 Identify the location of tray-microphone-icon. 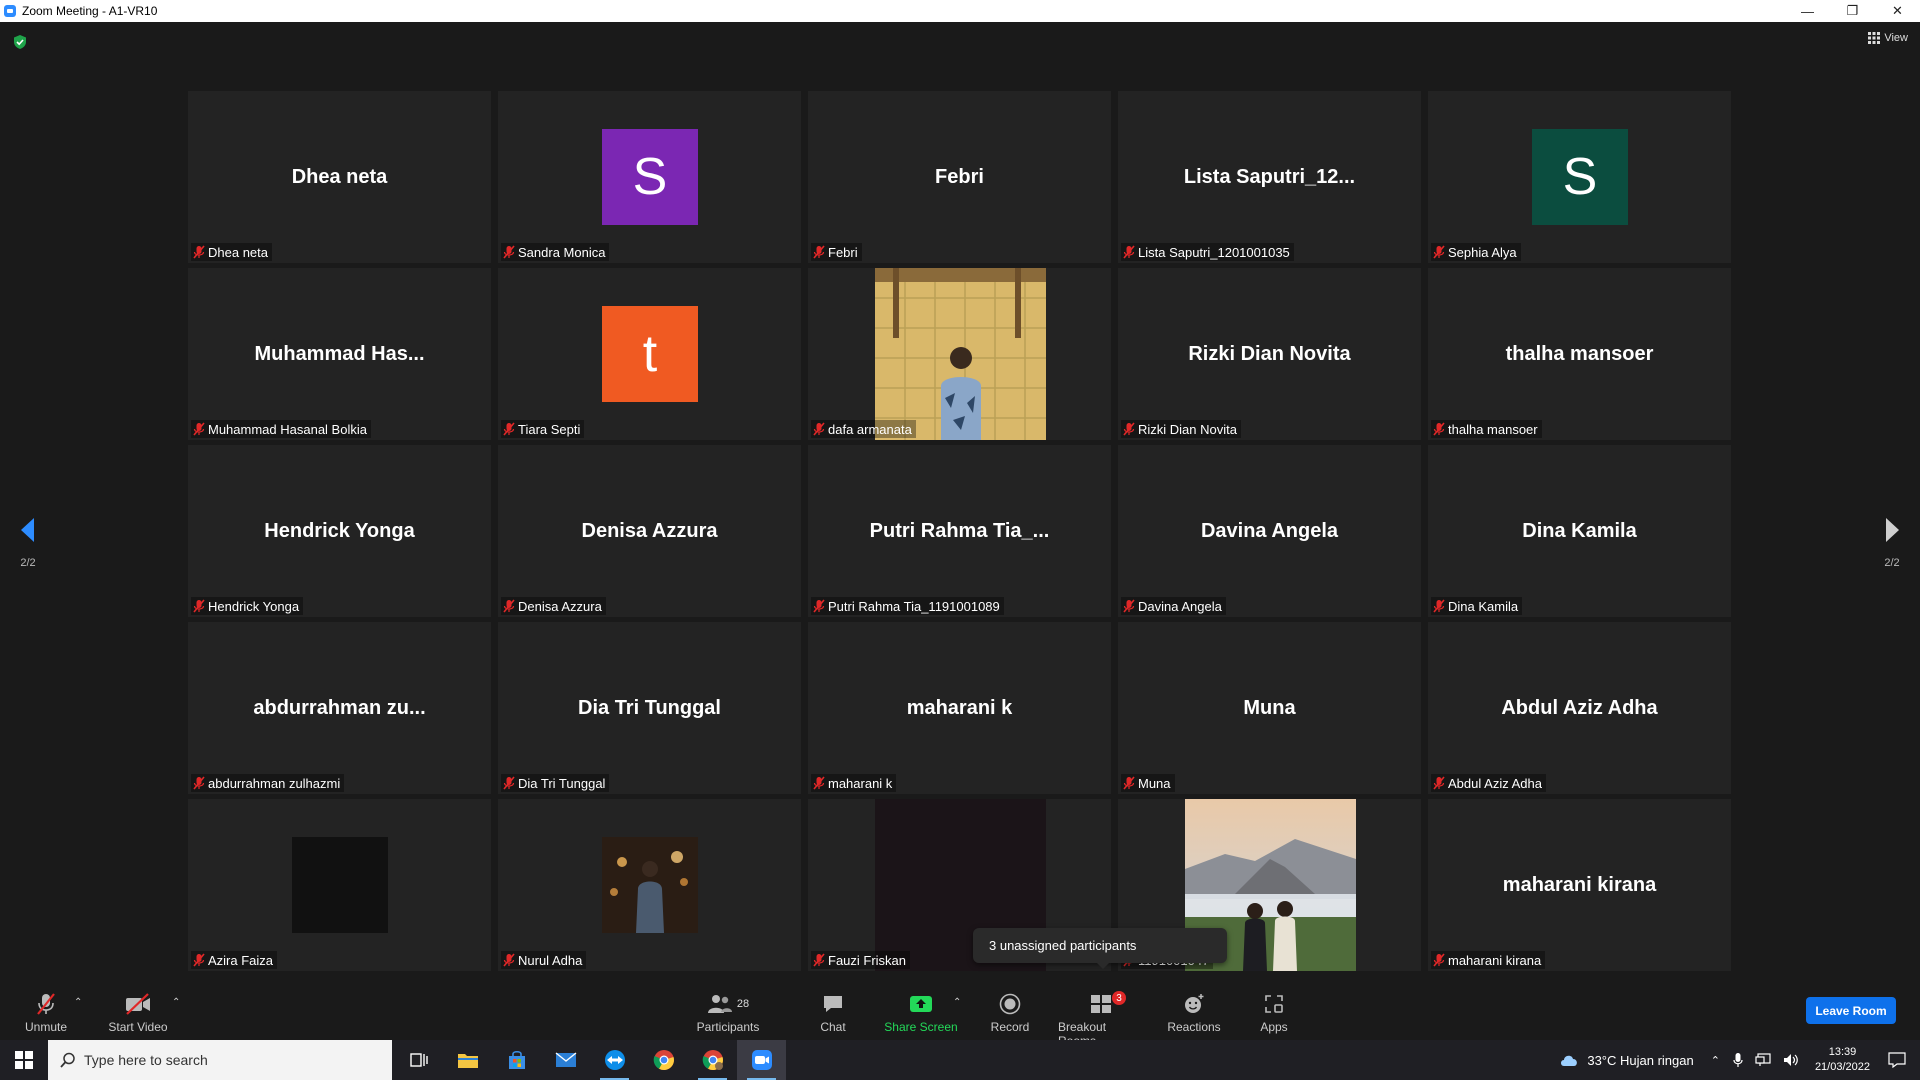
(1738, 1060).